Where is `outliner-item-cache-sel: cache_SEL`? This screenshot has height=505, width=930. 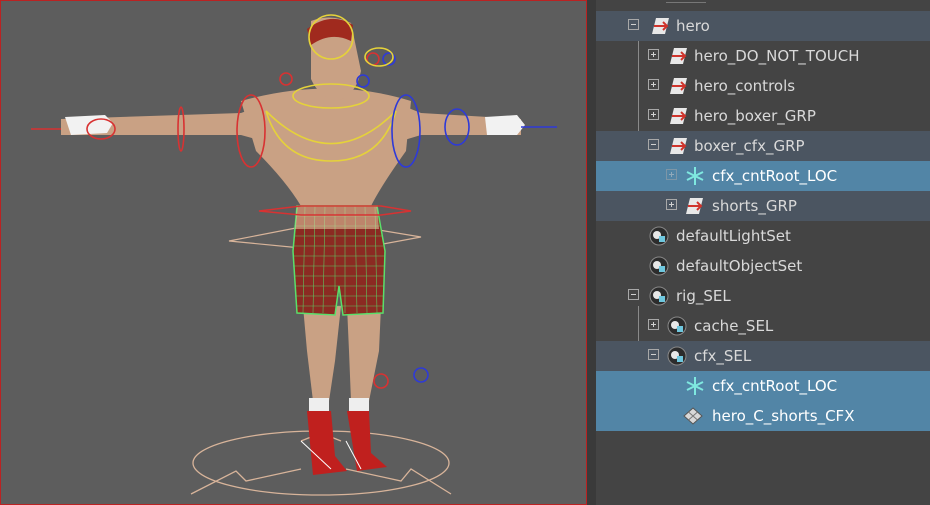 outliner-item-cache-sel: cache_SEL is located at coordinates (763, 326).